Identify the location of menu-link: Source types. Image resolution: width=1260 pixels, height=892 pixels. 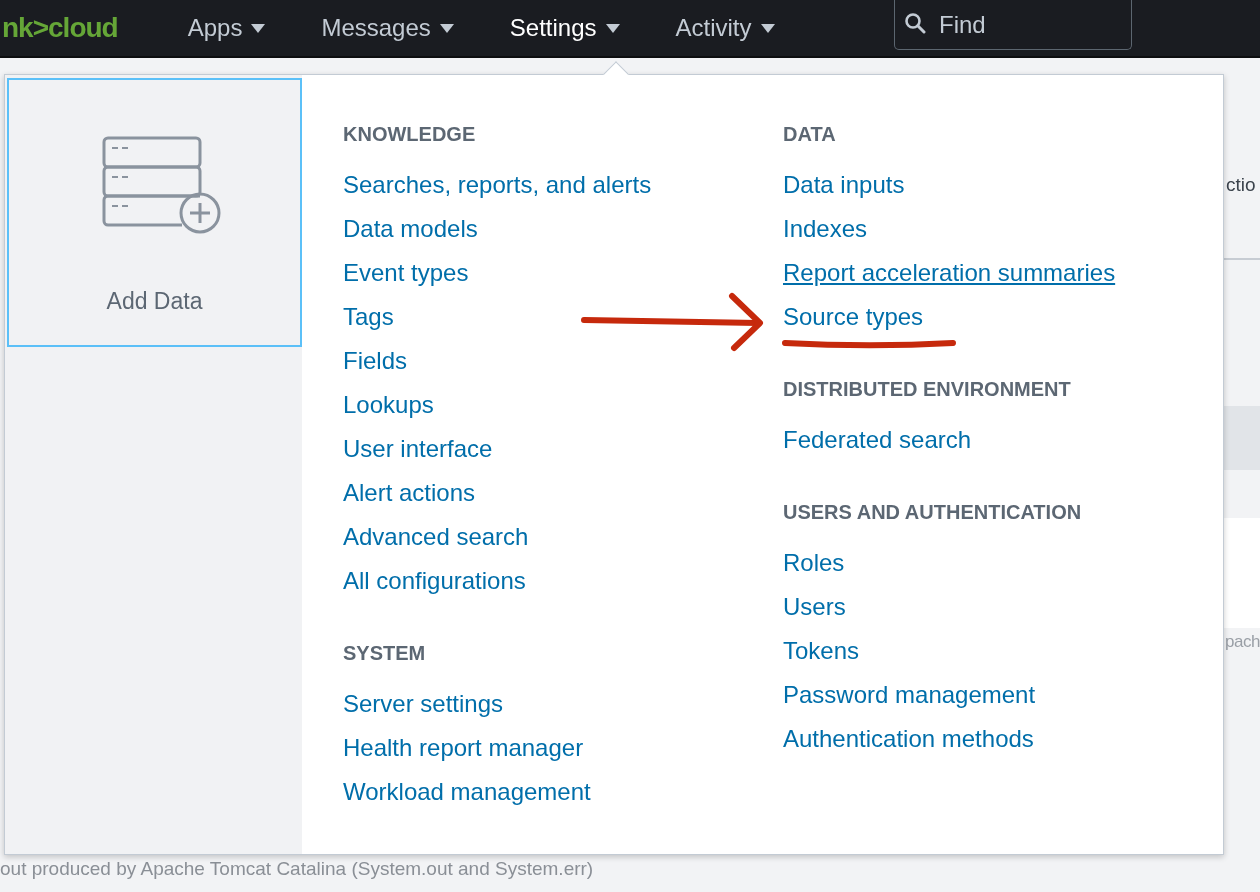
(853, 317).